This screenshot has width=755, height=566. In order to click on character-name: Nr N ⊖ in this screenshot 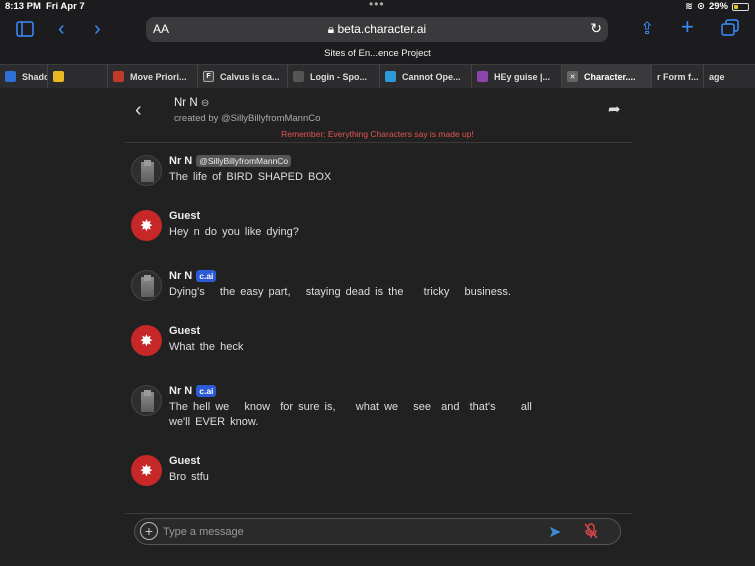, I will do `click(191, 103)`.